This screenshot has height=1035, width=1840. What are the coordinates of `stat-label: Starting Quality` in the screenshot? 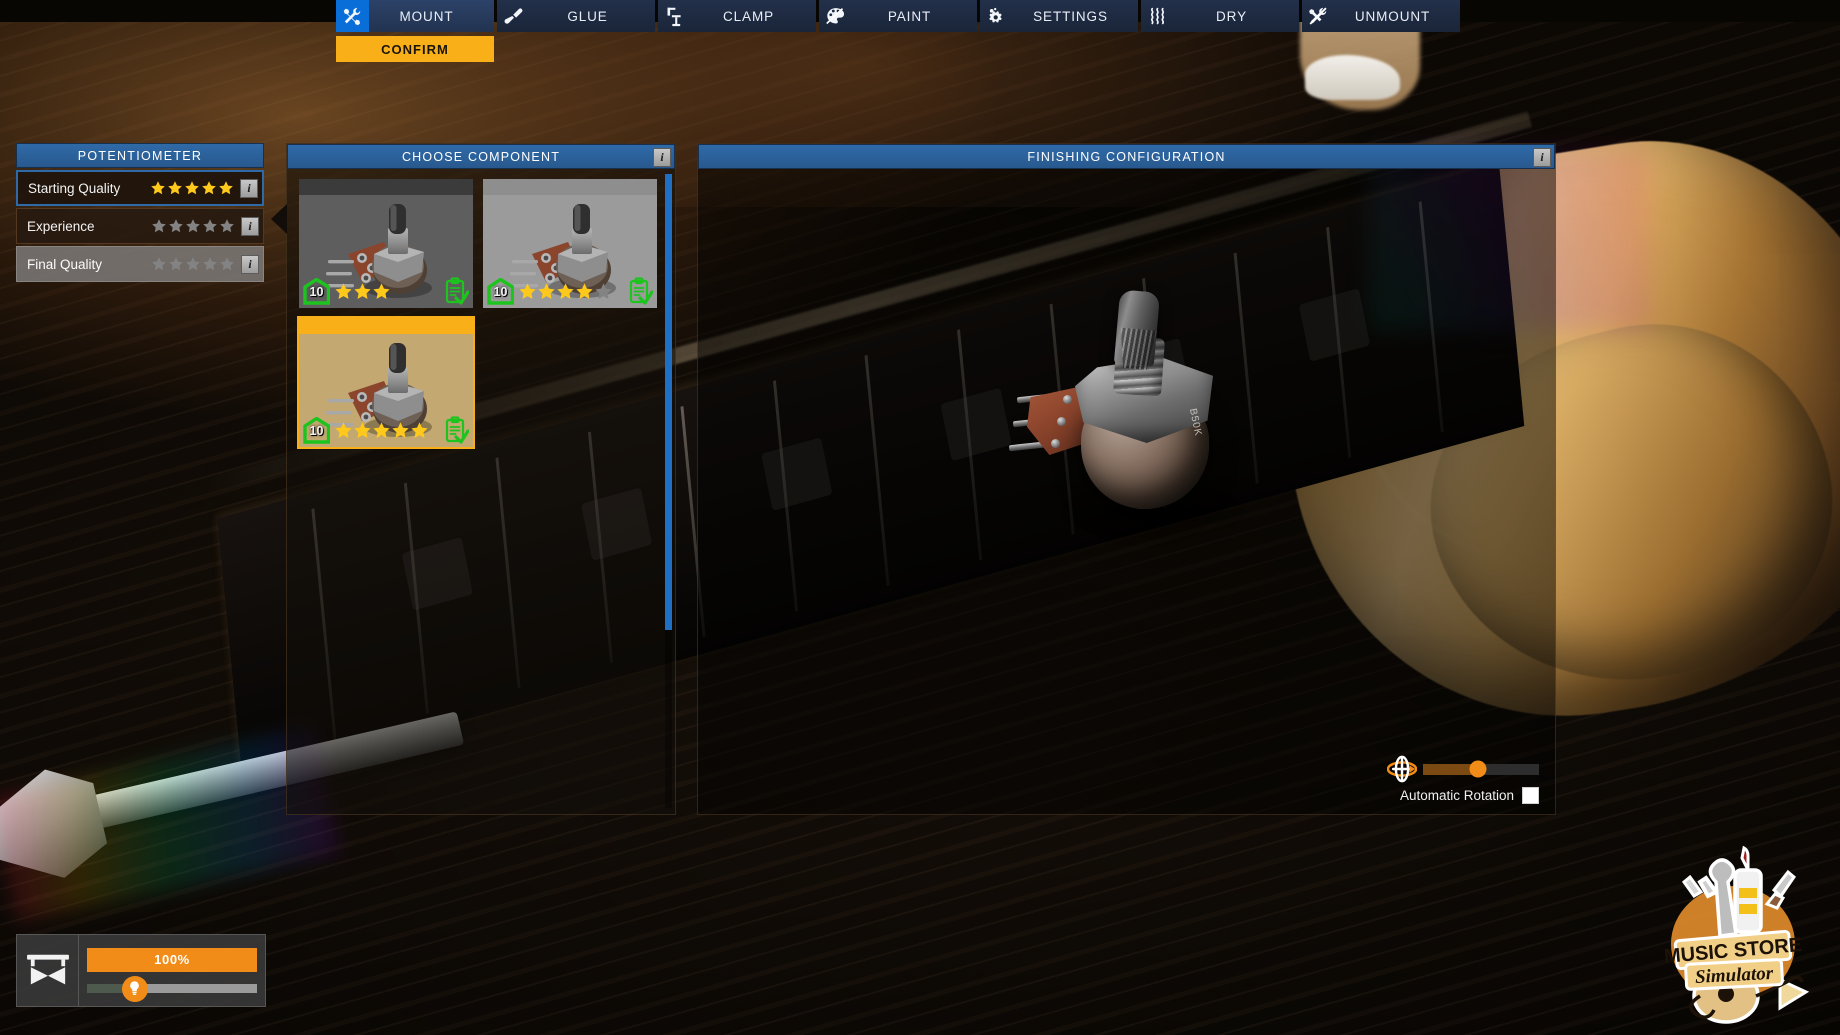 It's located at (74, 188).